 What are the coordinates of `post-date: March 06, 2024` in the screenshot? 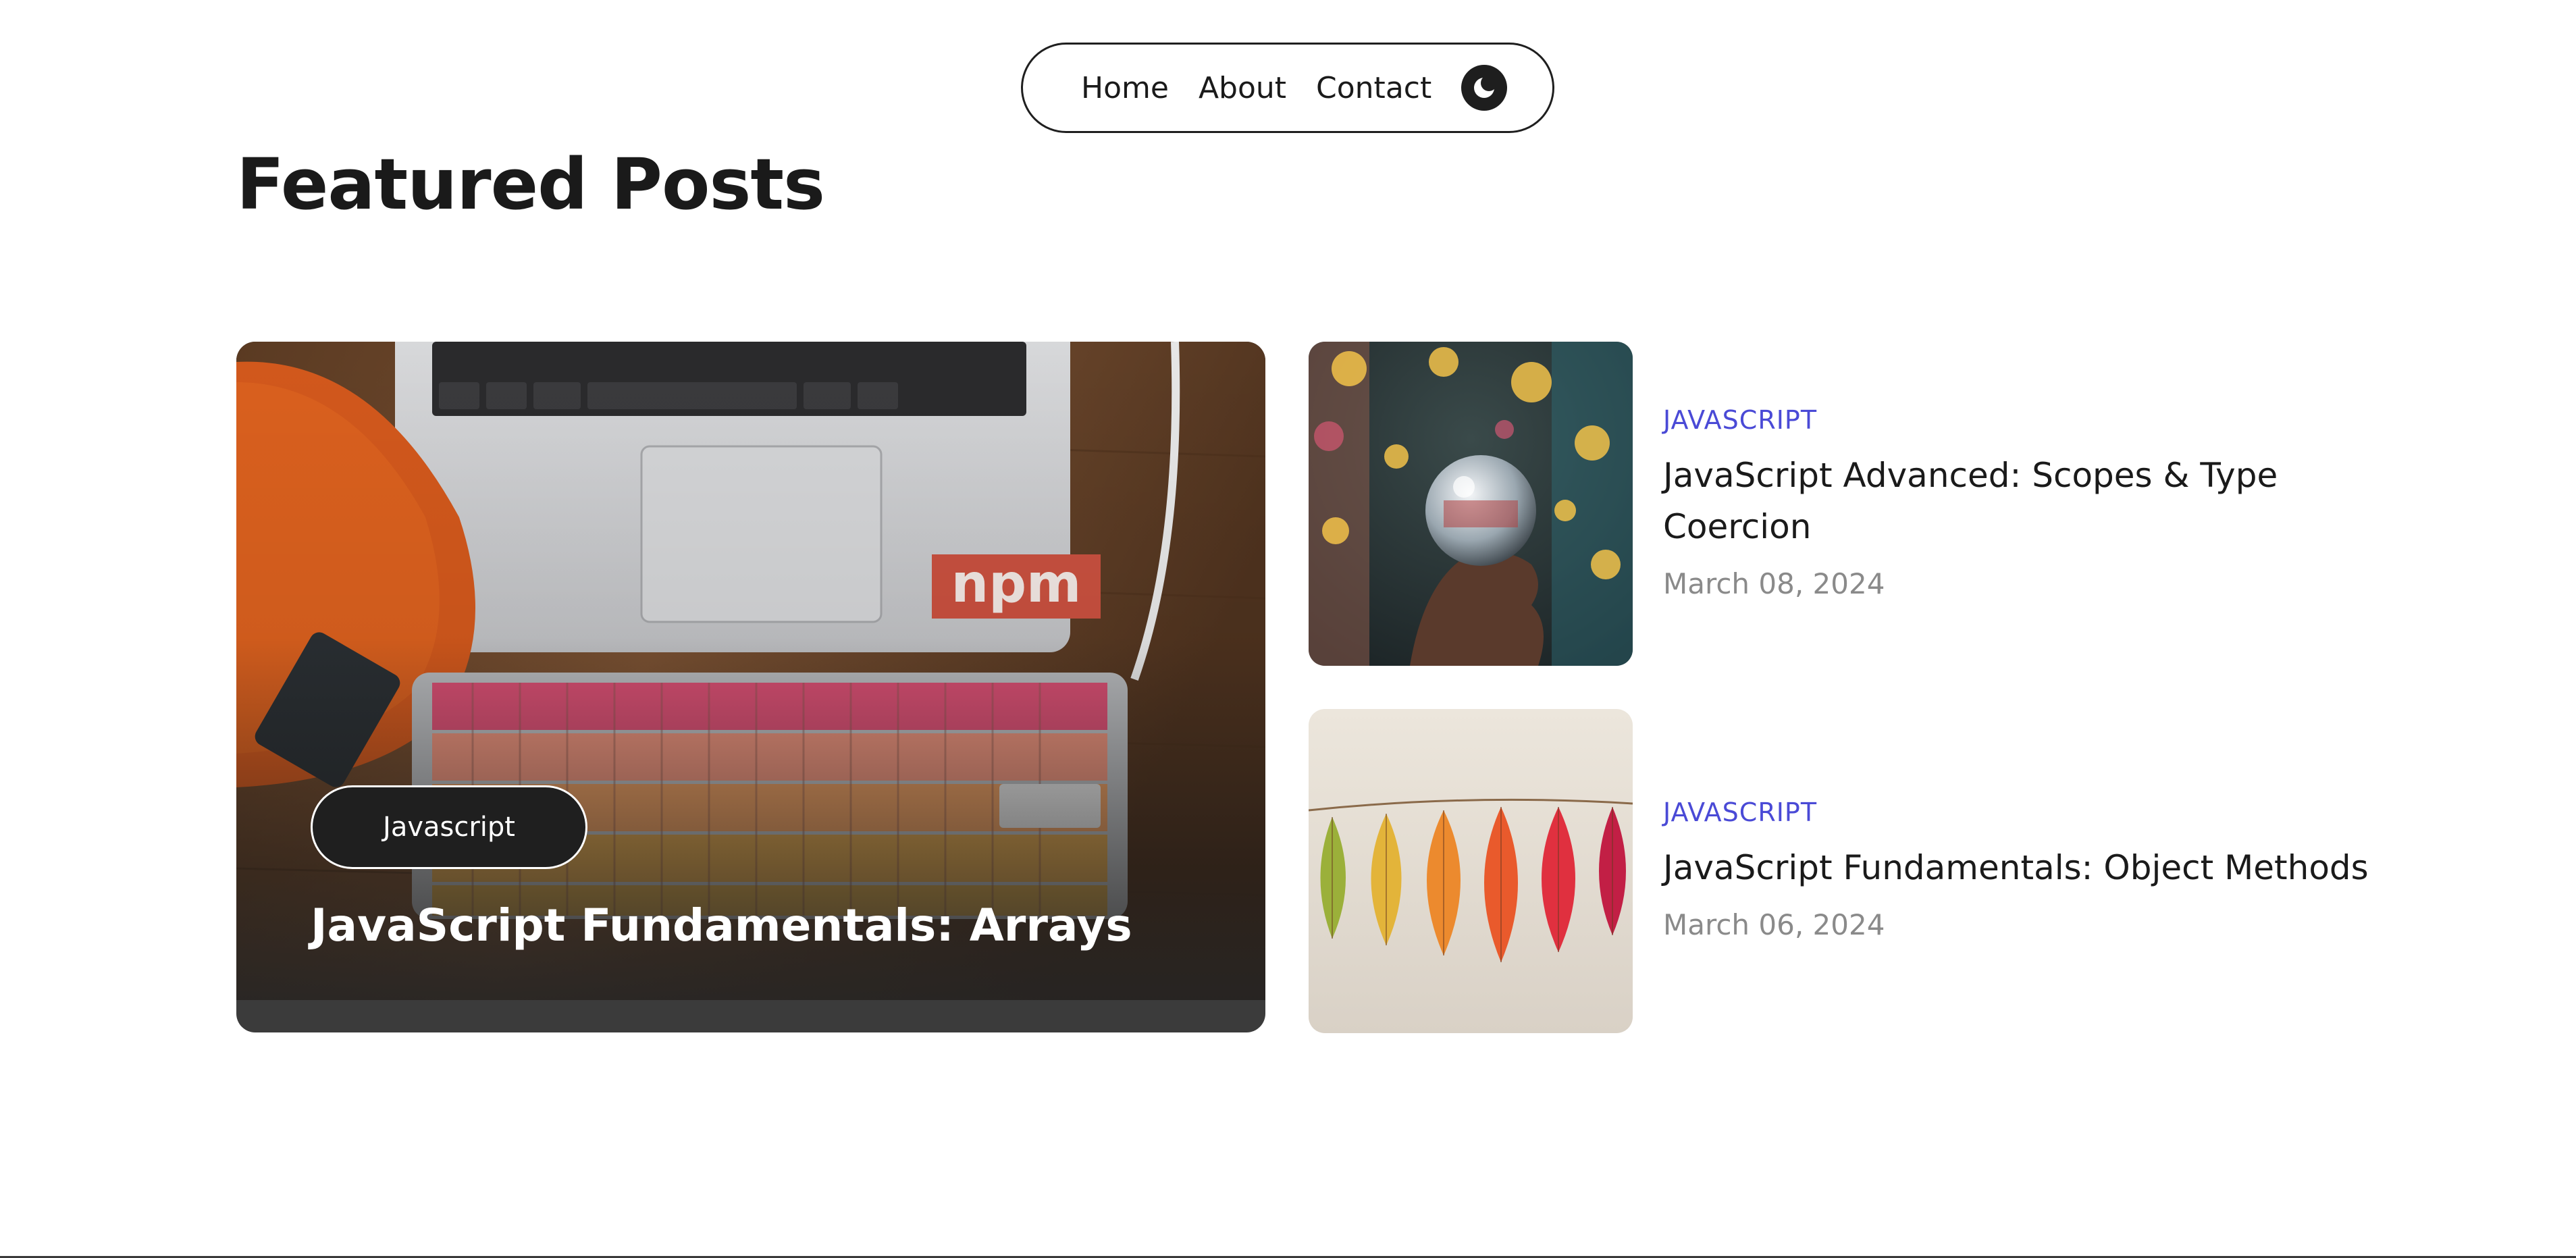 It's located at (1774, 924).